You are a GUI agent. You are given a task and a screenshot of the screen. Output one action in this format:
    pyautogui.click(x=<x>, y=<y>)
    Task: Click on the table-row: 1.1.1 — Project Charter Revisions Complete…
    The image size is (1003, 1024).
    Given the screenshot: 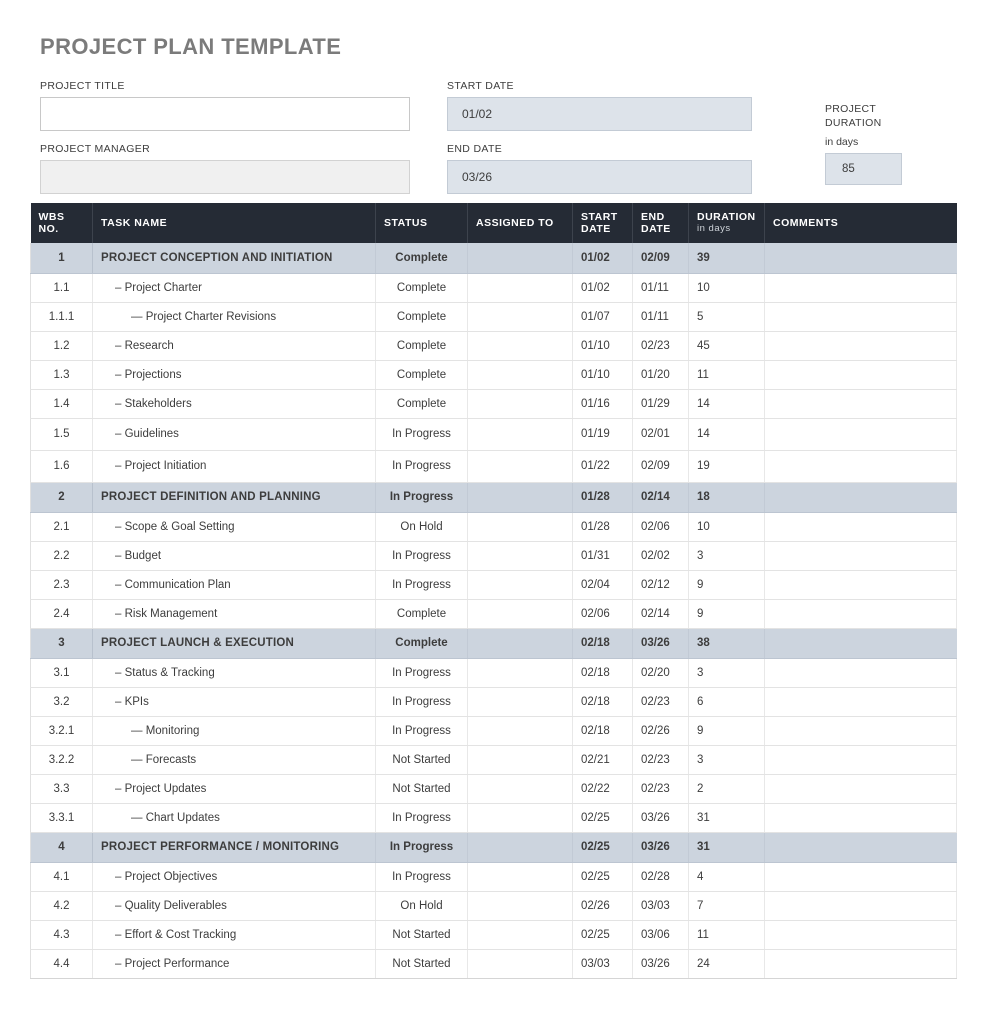 What is the action you would take?
    pyautogui.click(x=493, y=317)
    